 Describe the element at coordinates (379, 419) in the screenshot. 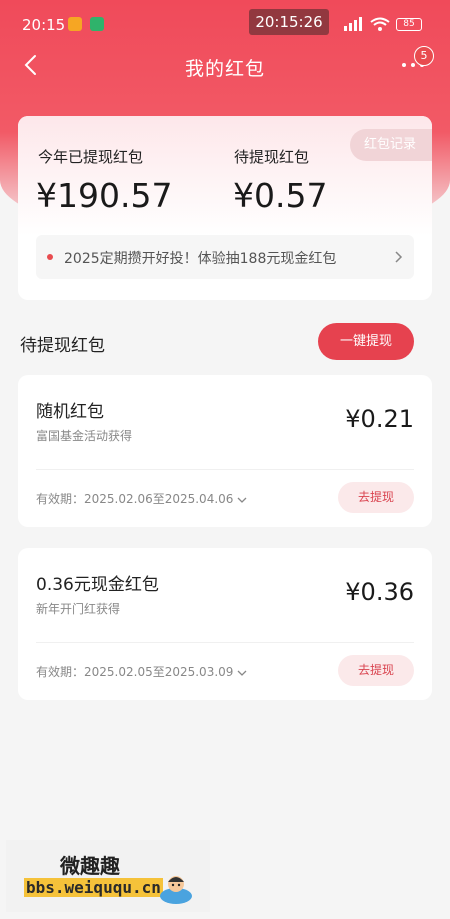

I see `envelope-amount: ¥0.21` at that location.